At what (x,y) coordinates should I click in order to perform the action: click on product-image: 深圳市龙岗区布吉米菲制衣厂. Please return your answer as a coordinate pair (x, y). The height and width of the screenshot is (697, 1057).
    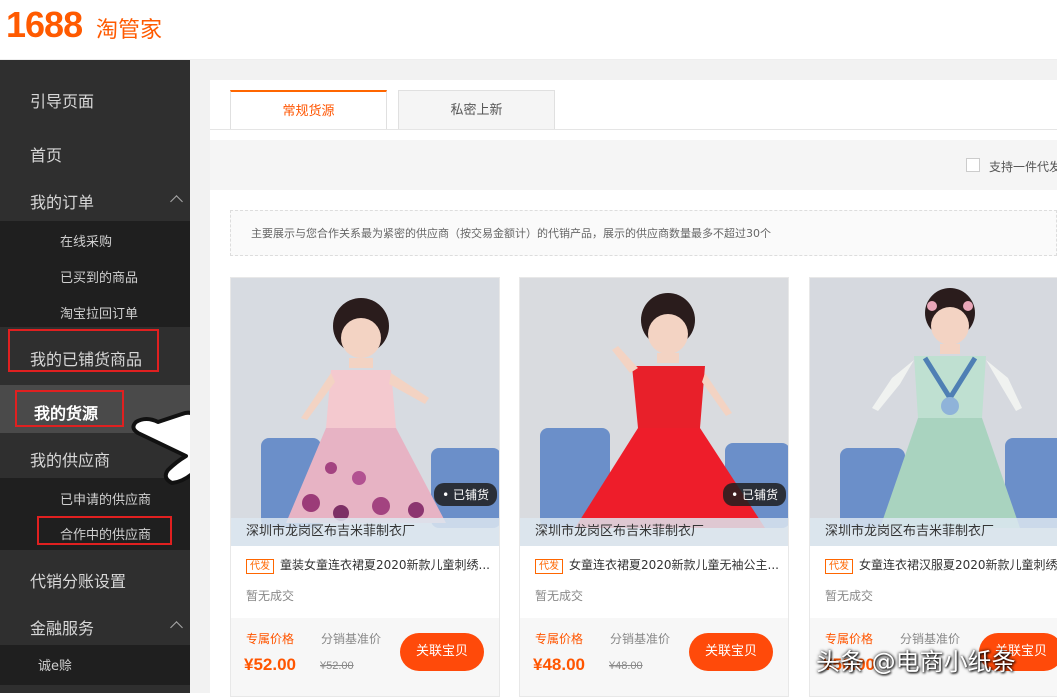
    Looking at the image, I should click on (933, 412).